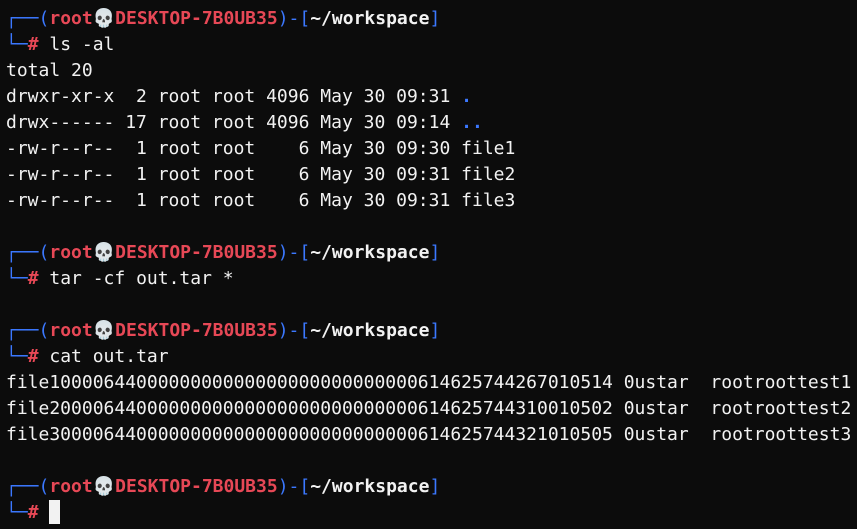 The height and width of the screenshot is (529, 857). What do you see at coordinates (82, 44) in the screenshot?
I see `command-text: ls -al` at bounding box center [82, 44].